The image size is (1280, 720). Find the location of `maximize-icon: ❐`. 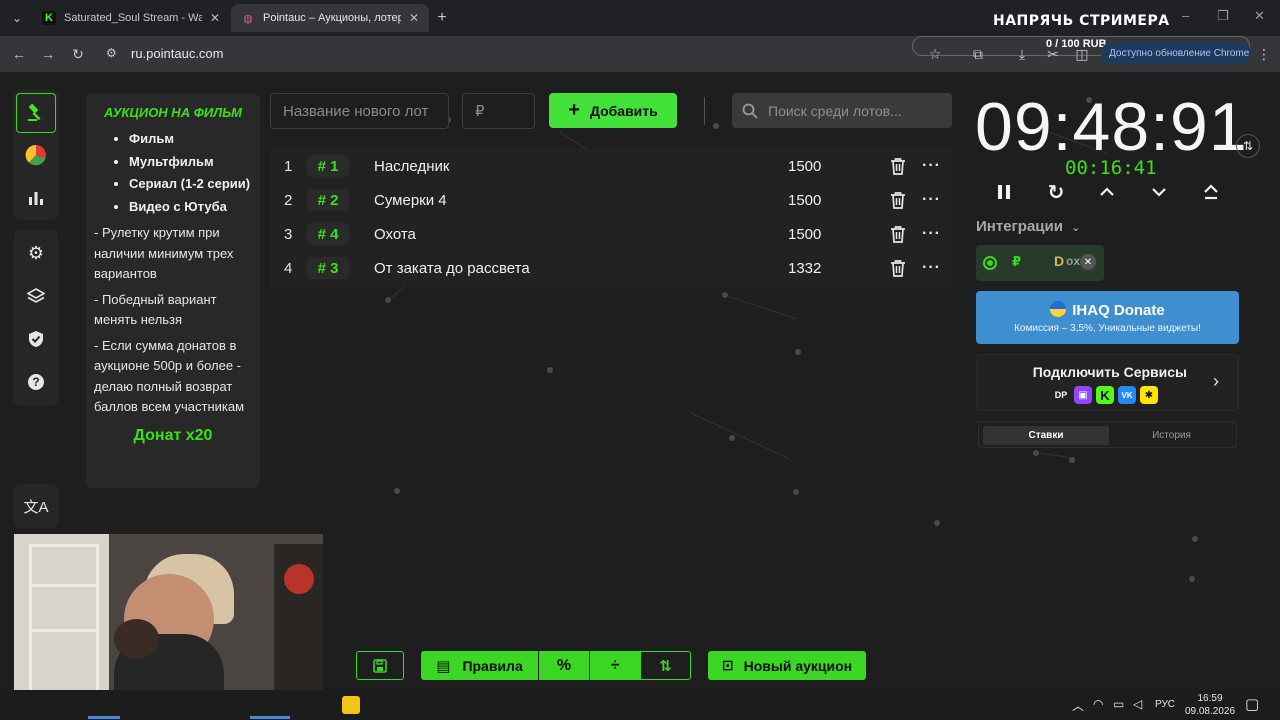

maximize-icon: ❐ is located at coordinates (1223, 16).